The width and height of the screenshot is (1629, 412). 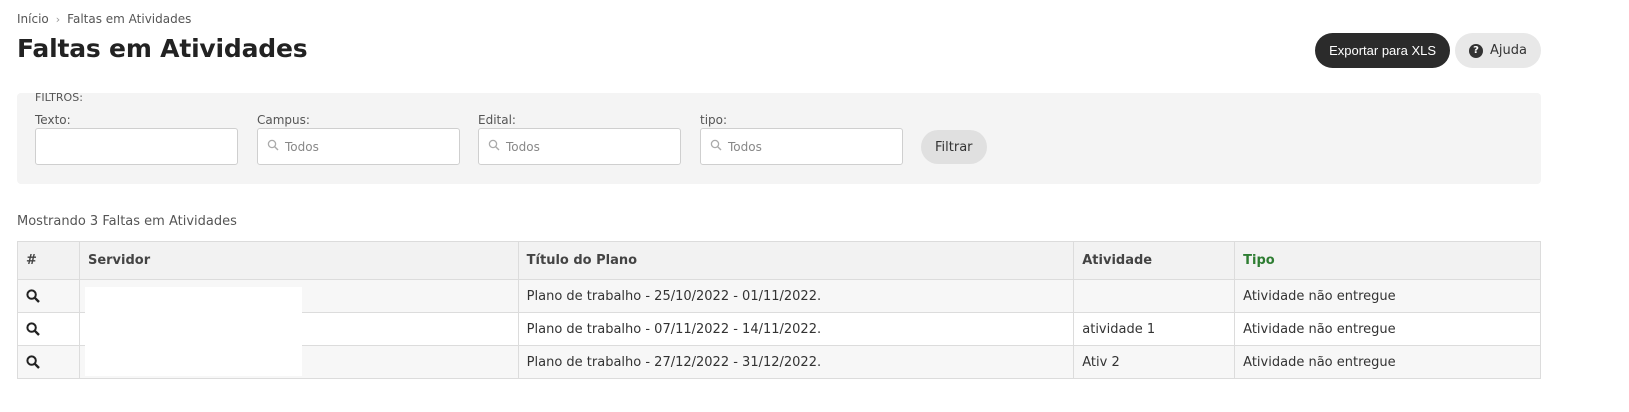 What do you see at coordinates (48, 260) in the screenshot?
I see `column-header-index: #` at bounding box center [48, 260].